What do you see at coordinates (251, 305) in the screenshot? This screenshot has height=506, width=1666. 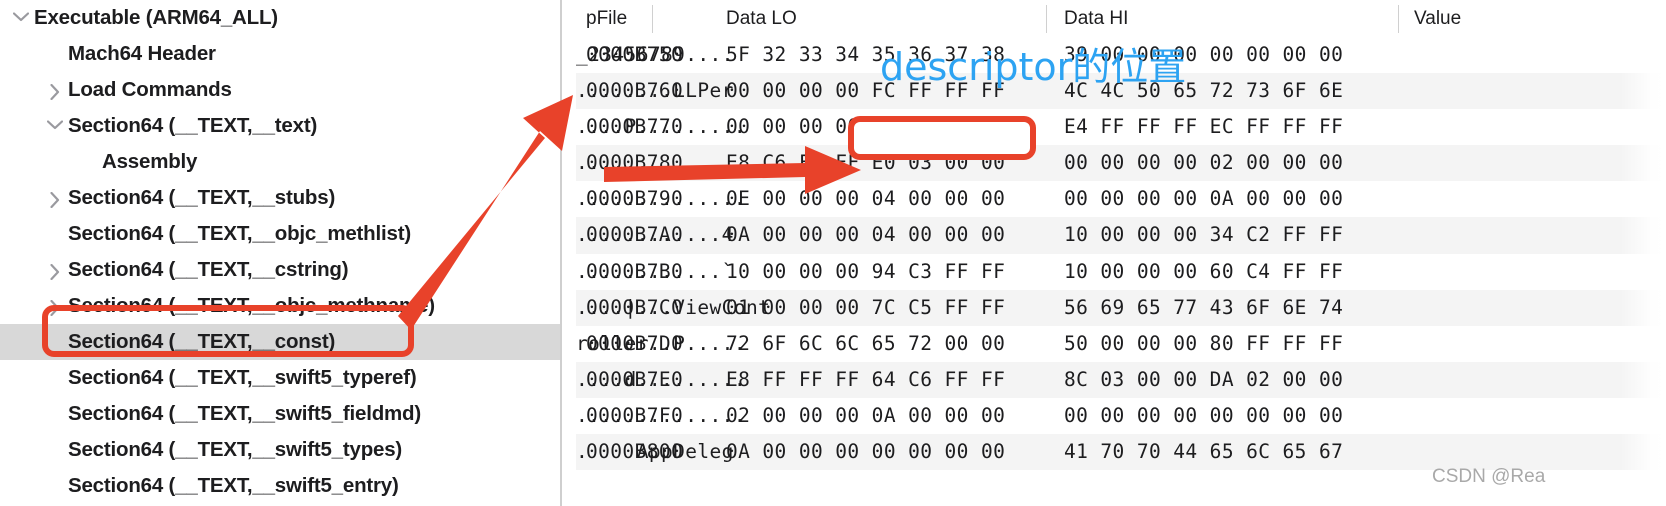 I see `tree-item-label: Section64 (__TEXT,__objc_methname)` at bounding box center [251, 305].